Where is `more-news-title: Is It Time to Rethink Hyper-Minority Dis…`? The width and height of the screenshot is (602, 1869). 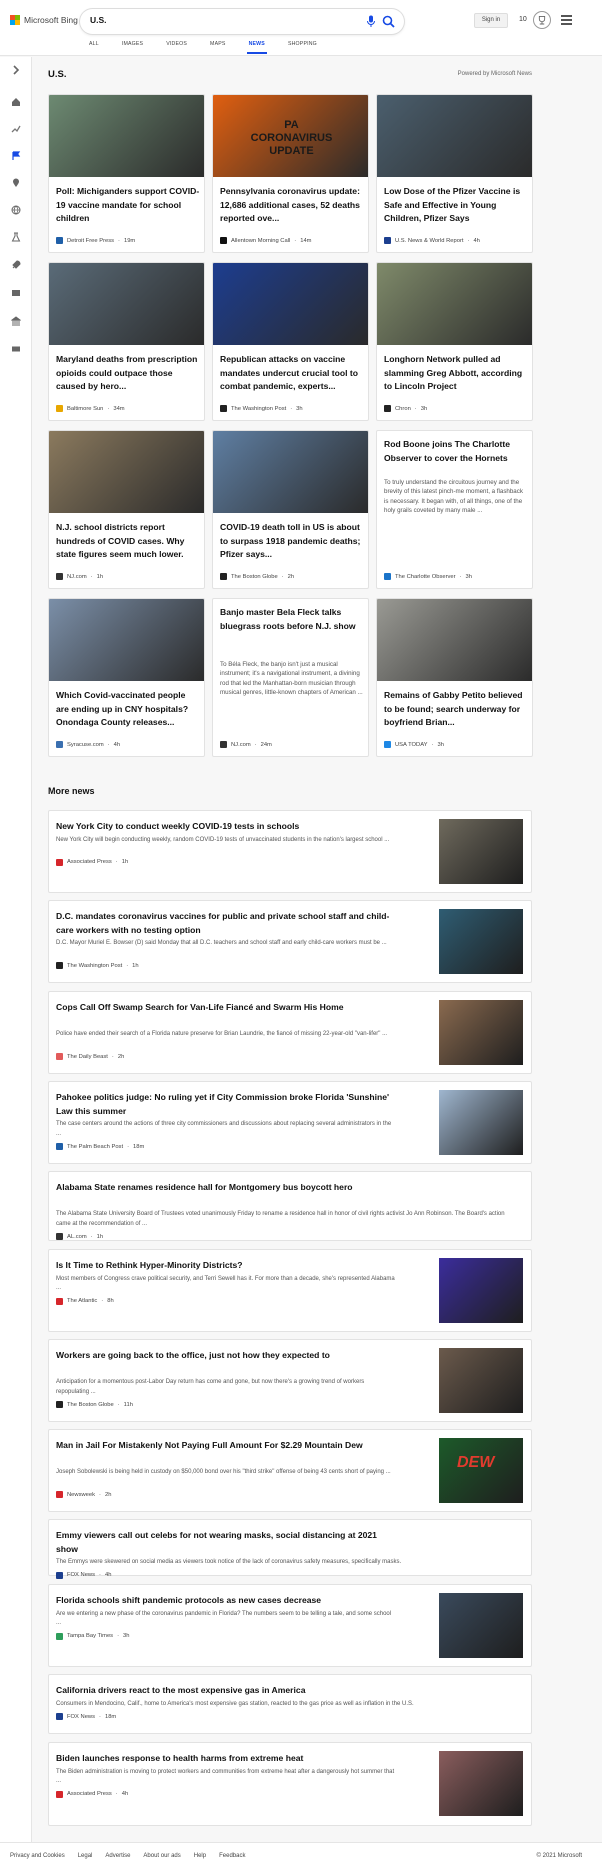
more-news-title: Is It Time to Rethink Hyper-Minority Dis… is located at coordinates (226, 1266).